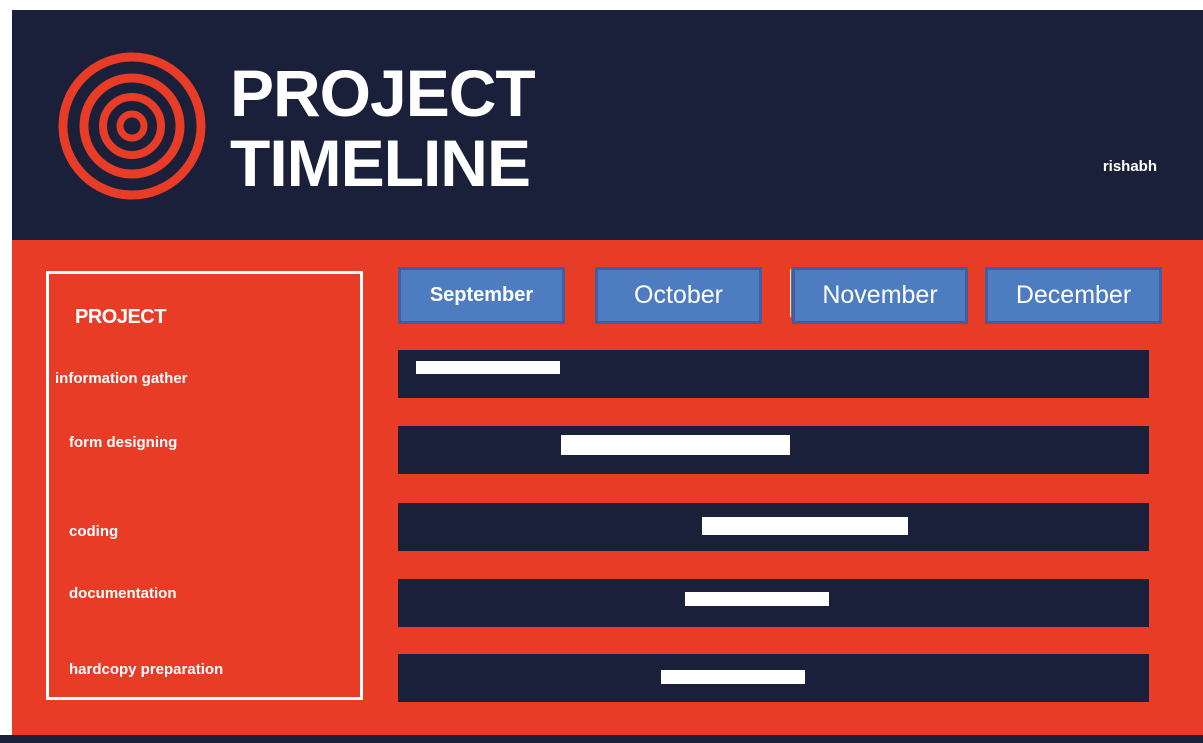  Describe the element at coordinates (790, 293) in the screenshot. I see `month-divider` at that location.